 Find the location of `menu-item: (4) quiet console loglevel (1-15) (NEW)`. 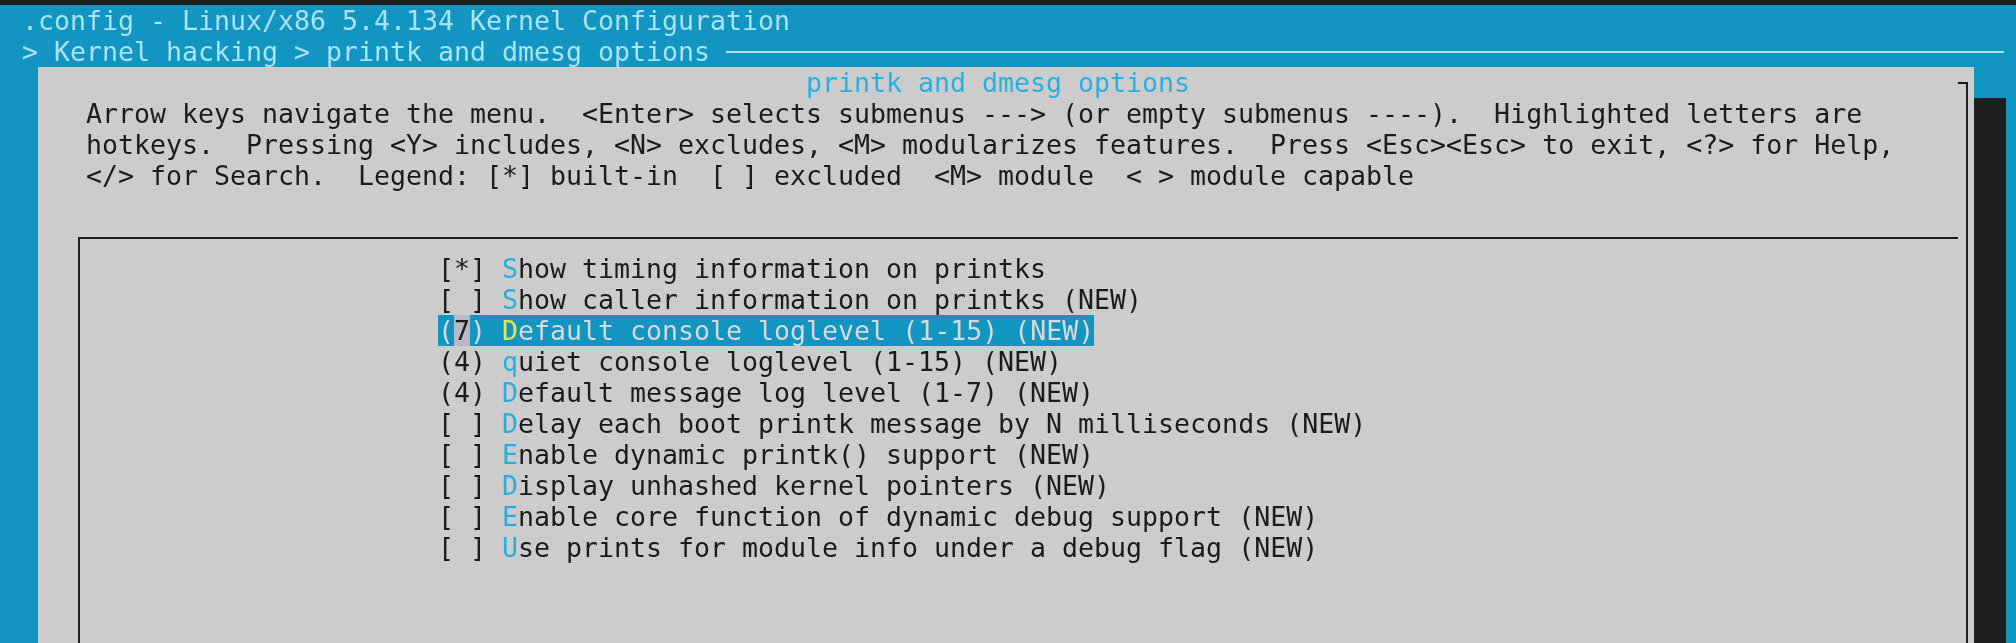

menu-item: (4) quiet console loglevel (1-15) (NEW) is located at coordinates (750, 361).